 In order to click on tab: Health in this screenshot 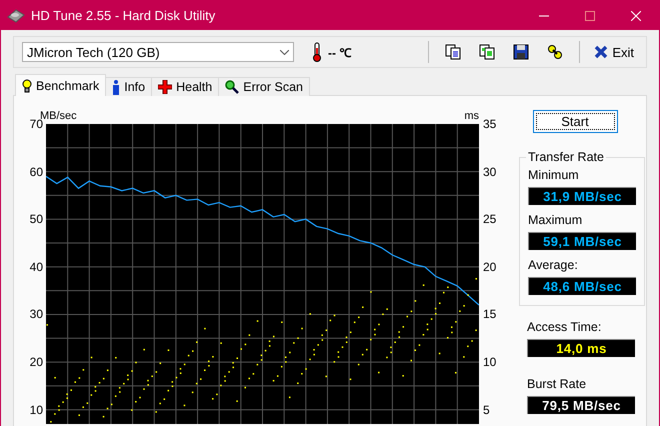, I will do `click(185, 86)`.